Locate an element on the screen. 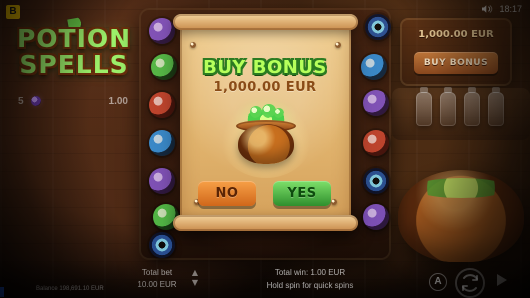 The height and width of the screenshot is (298, 530). red-potion-icon is located at coordinates (376, 143).